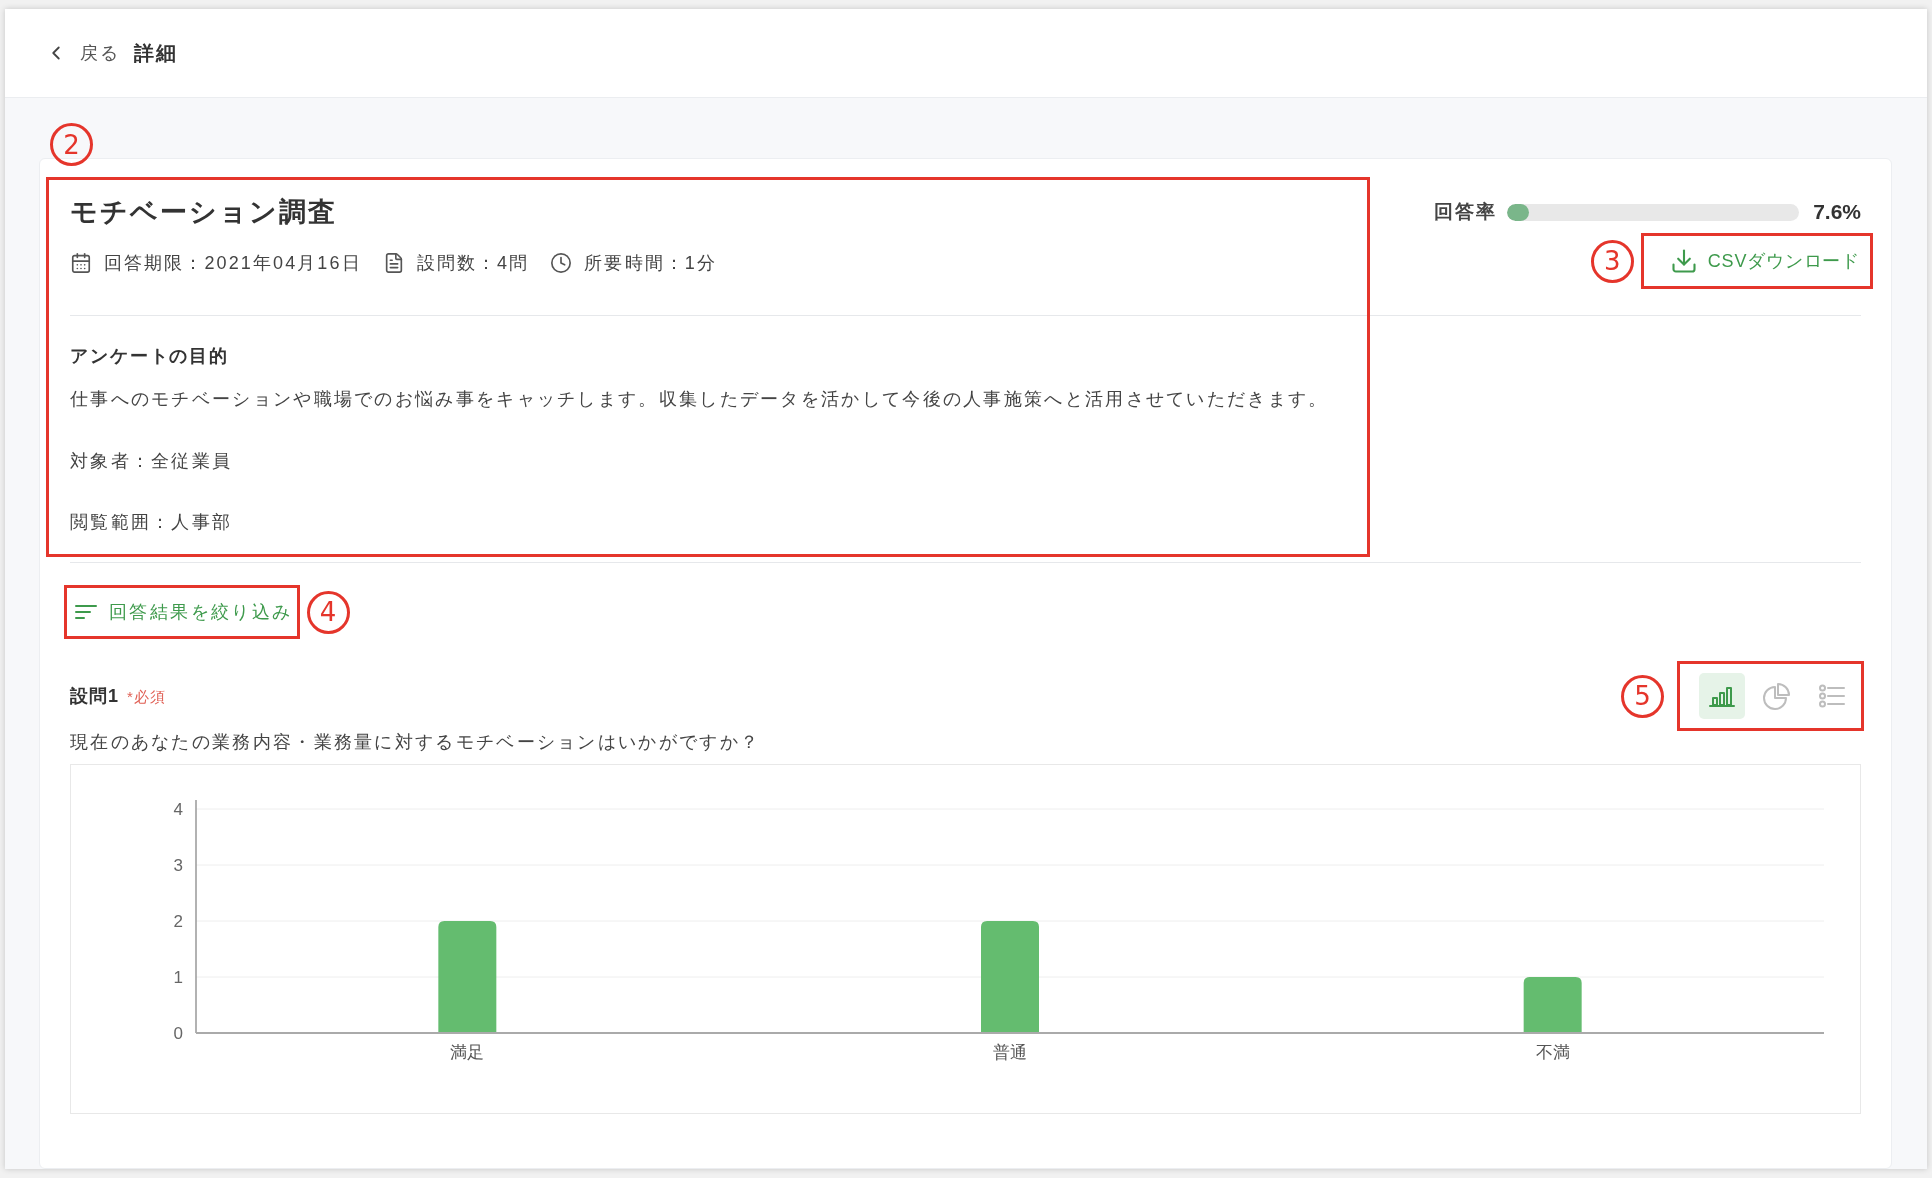 Image resolution: width=1932 pixels, height=1178 pixels. Describe the element at coordinates (1552, 1005) in the screenshot. I see `bar` at that location.